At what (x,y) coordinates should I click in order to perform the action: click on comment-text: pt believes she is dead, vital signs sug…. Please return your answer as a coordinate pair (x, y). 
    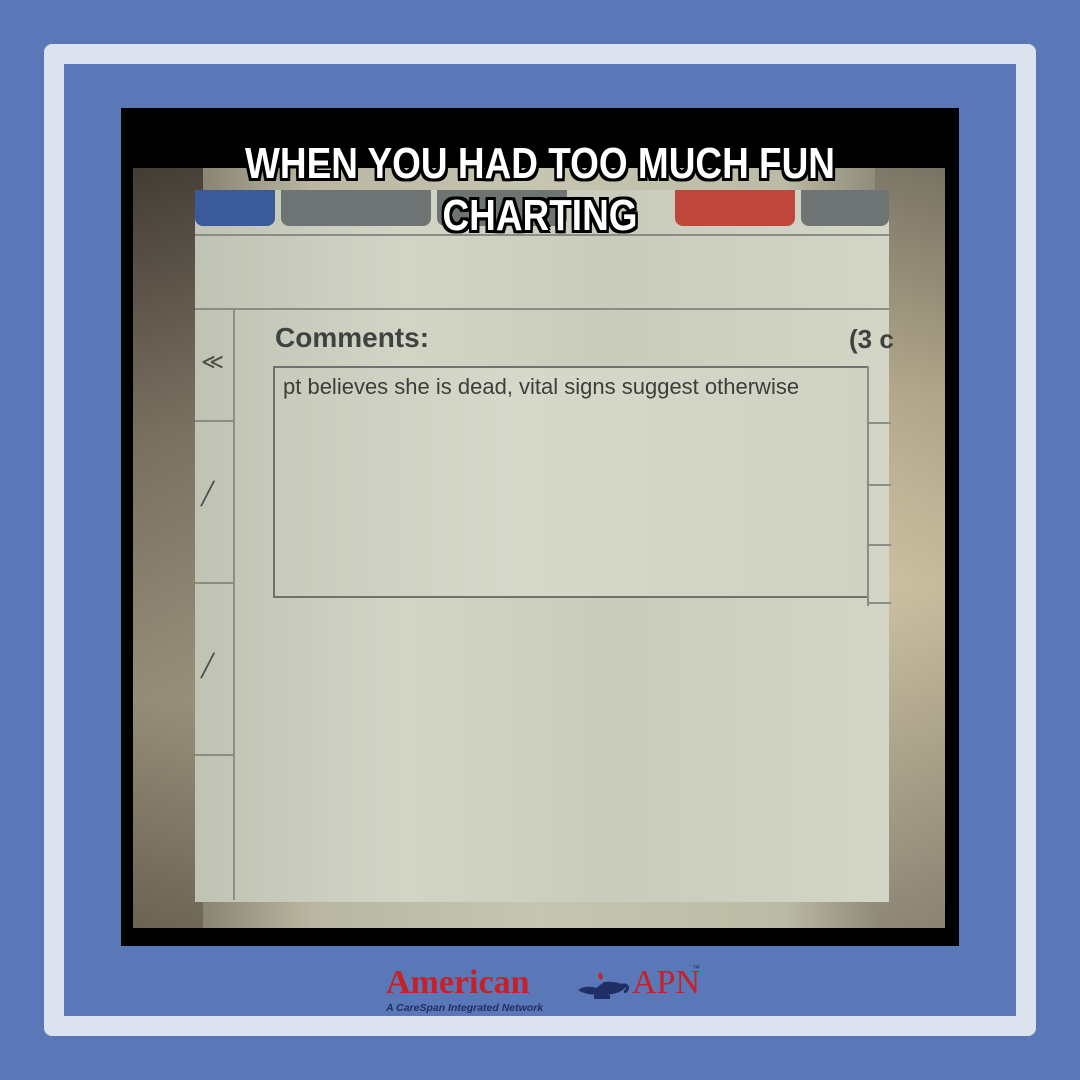
    Looking at the image, I should click on (541, 386).